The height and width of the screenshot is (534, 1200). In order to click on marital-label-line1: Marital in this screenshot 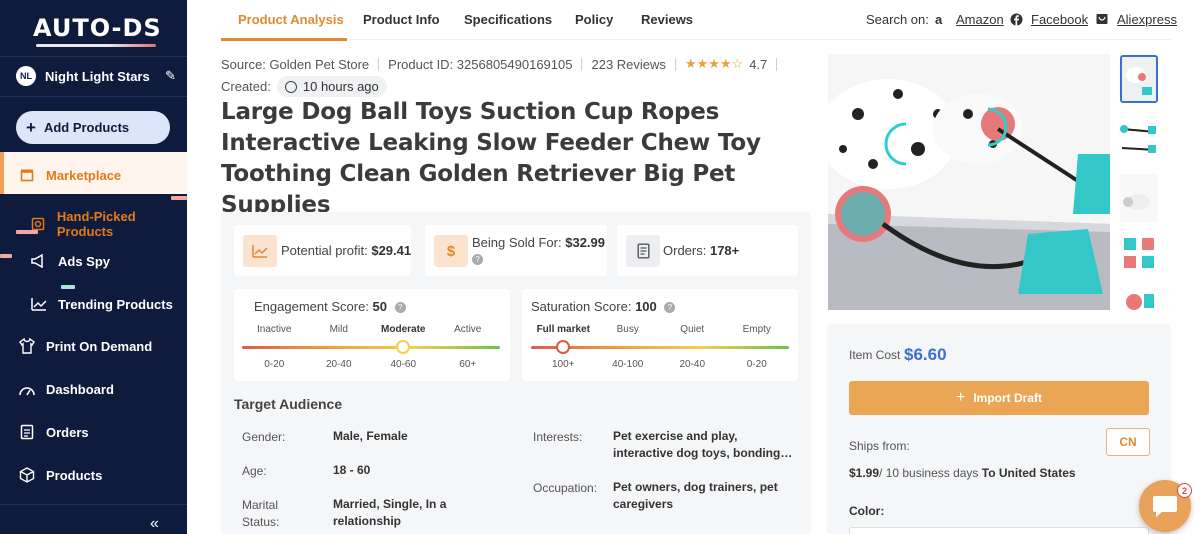, I will do `click(260, 505)`.